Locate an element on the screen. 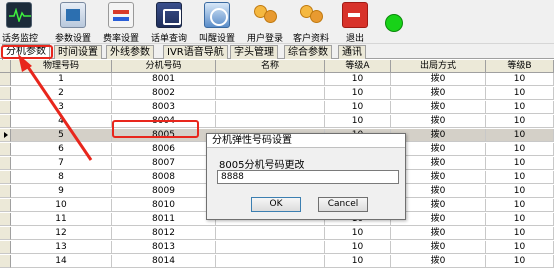  cancel-button: Cancel is located at coordinates (343, 204).